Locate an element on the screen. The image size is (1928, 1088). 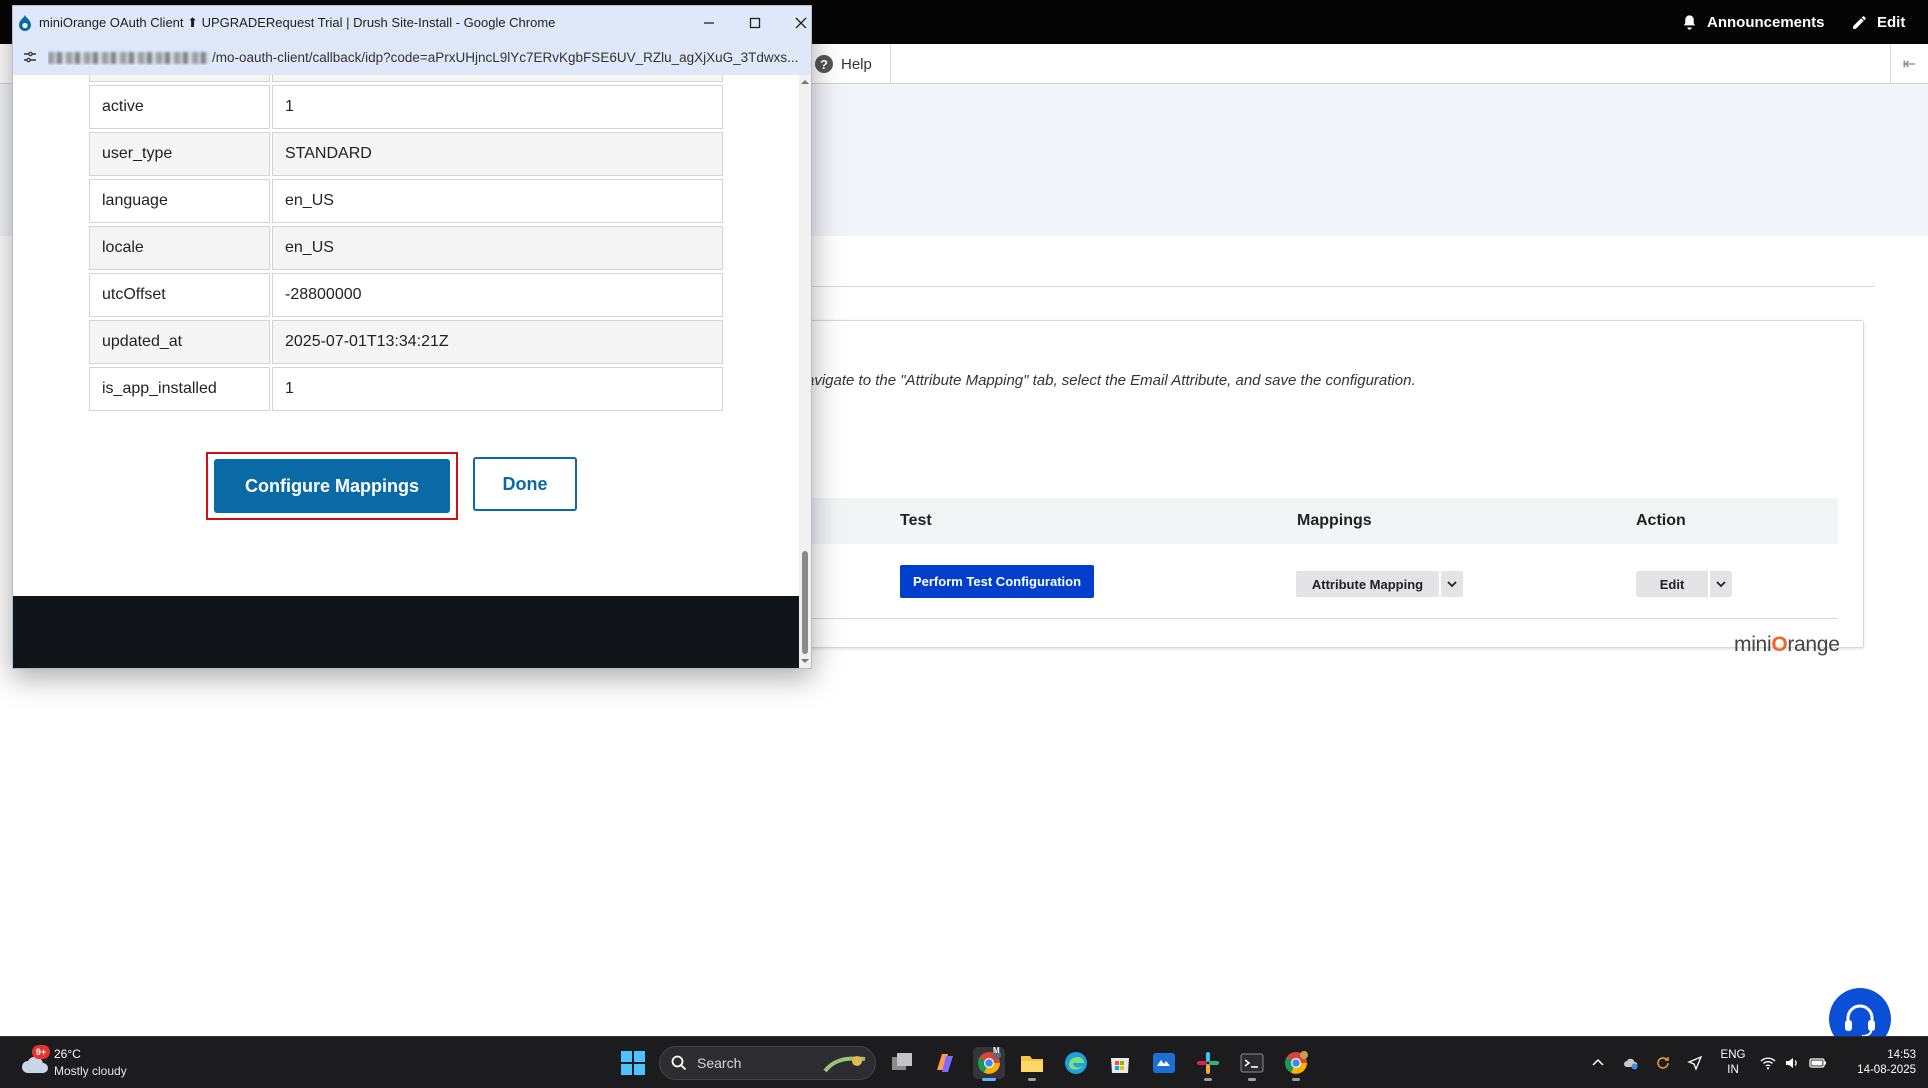
attribute-key: updated_at is located at coordinates (179, 342).